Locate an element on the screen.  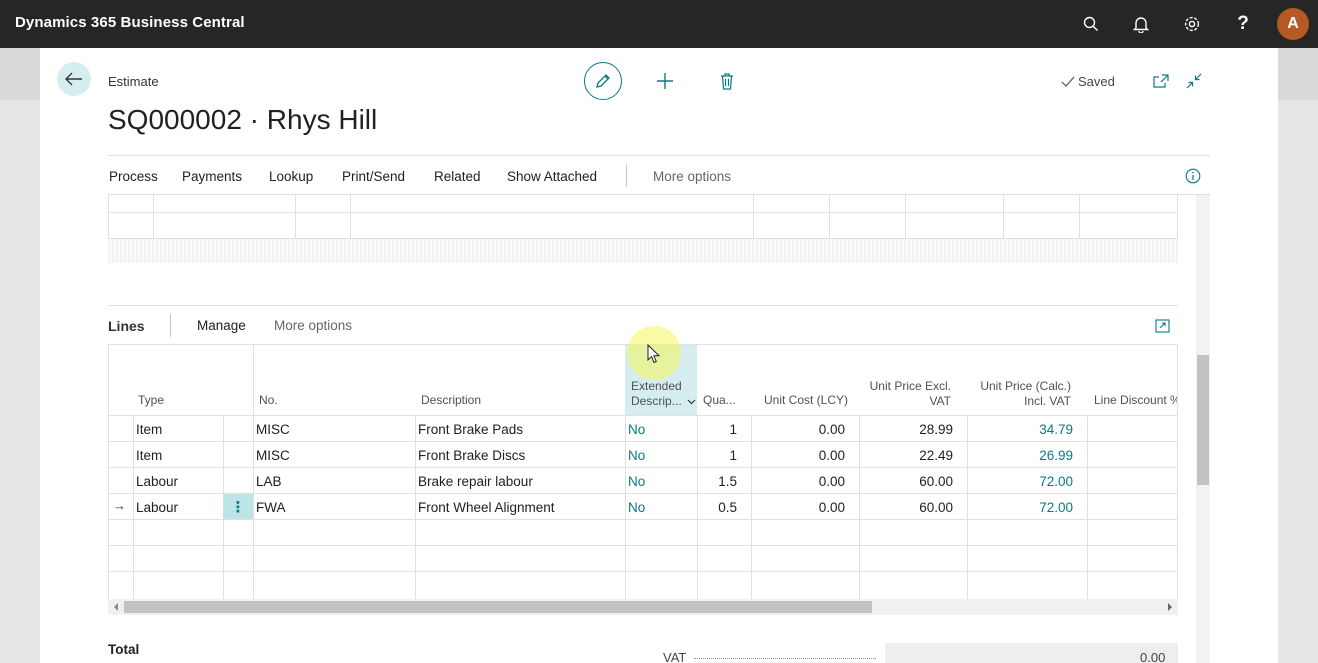
col-type: Type is located at coordinates (151, 400).